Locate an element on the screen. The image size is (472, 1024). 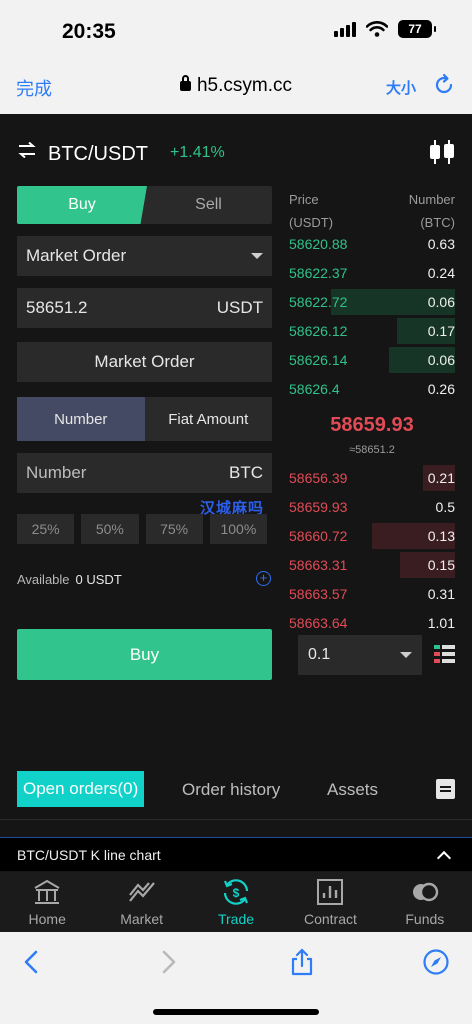
tab-buy: Buy is located at coordinates (82, 205).